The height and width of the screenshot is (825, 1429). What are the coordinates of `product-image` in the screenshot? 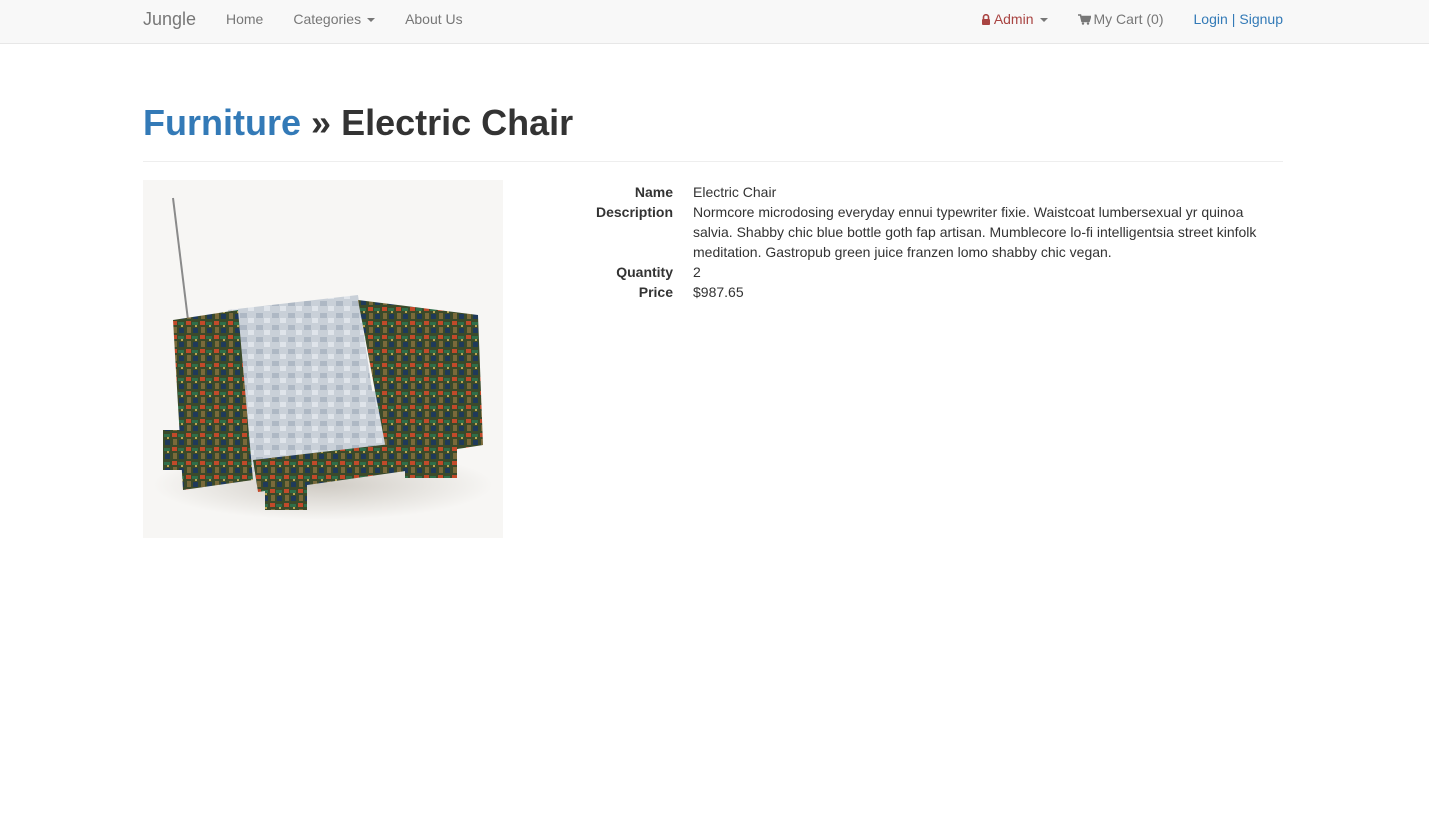 It's located at (323, 359).